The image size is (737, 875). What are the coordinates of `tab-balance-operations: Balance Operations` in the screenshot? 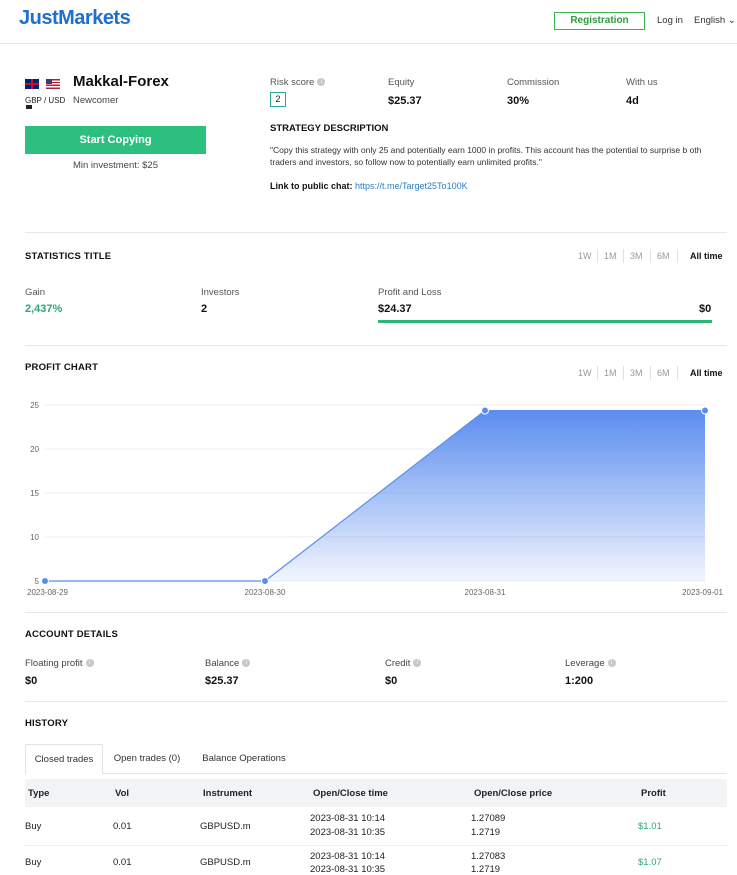 It's located at (244, 759).